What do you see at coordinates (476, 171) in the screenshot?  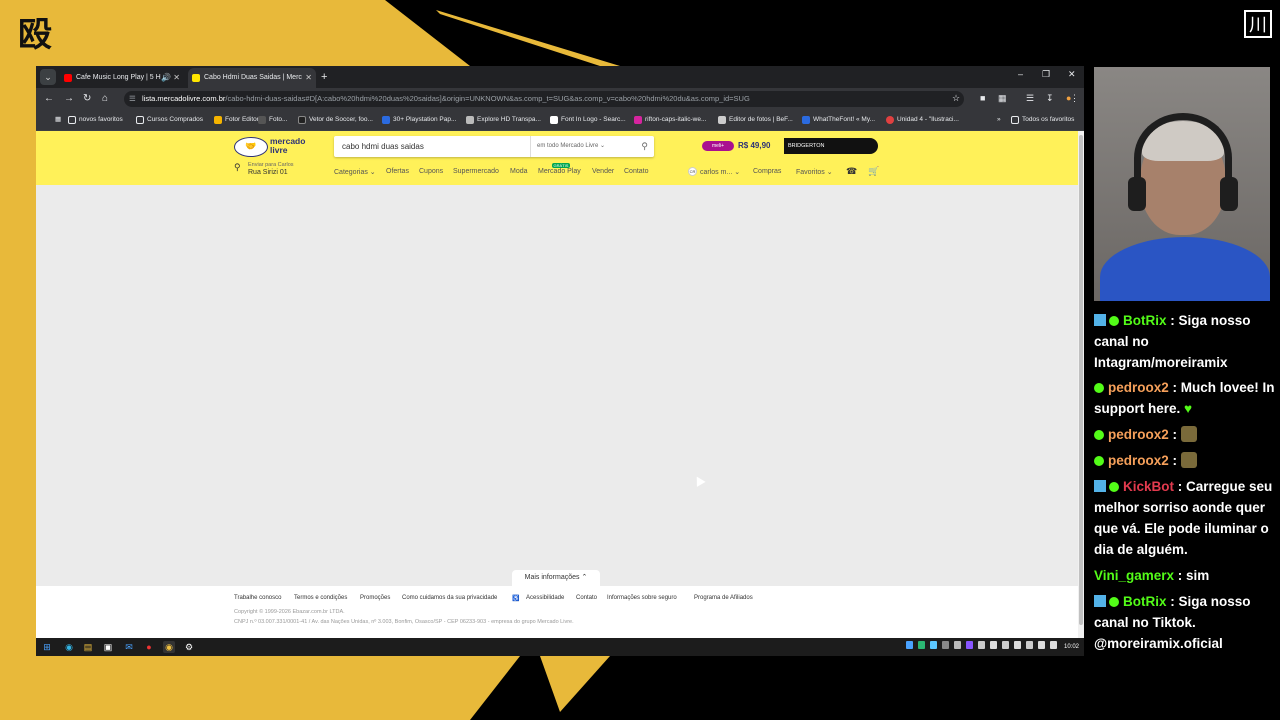 I see `nav-supermercado: Supermercado` at bounding box center [476, 171].